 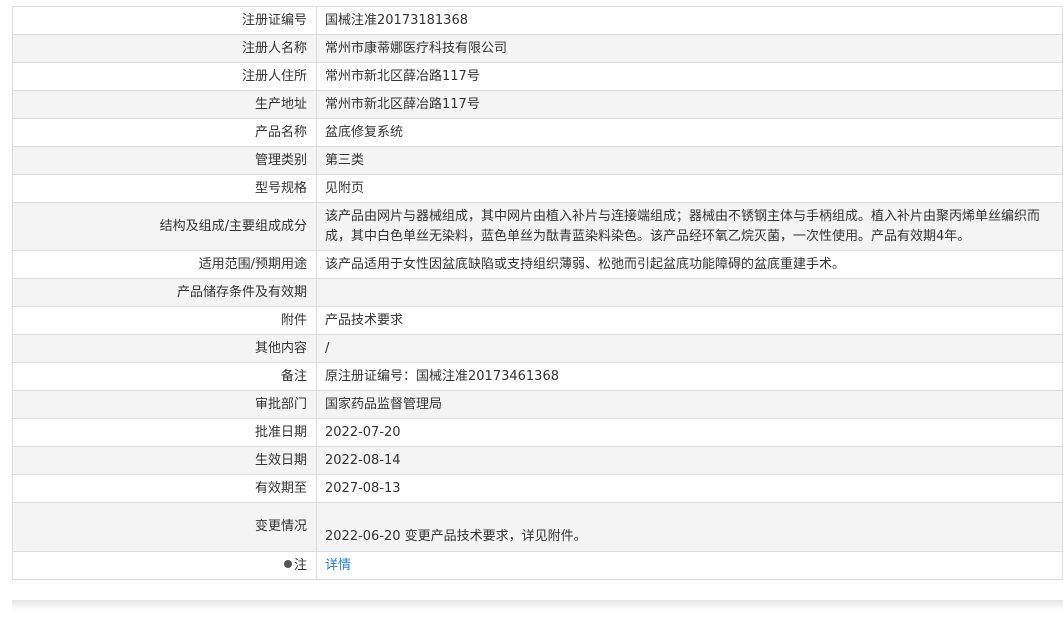 I want to click on table-row: 有效期至 2027-08-13, so click(x=537, y=488).